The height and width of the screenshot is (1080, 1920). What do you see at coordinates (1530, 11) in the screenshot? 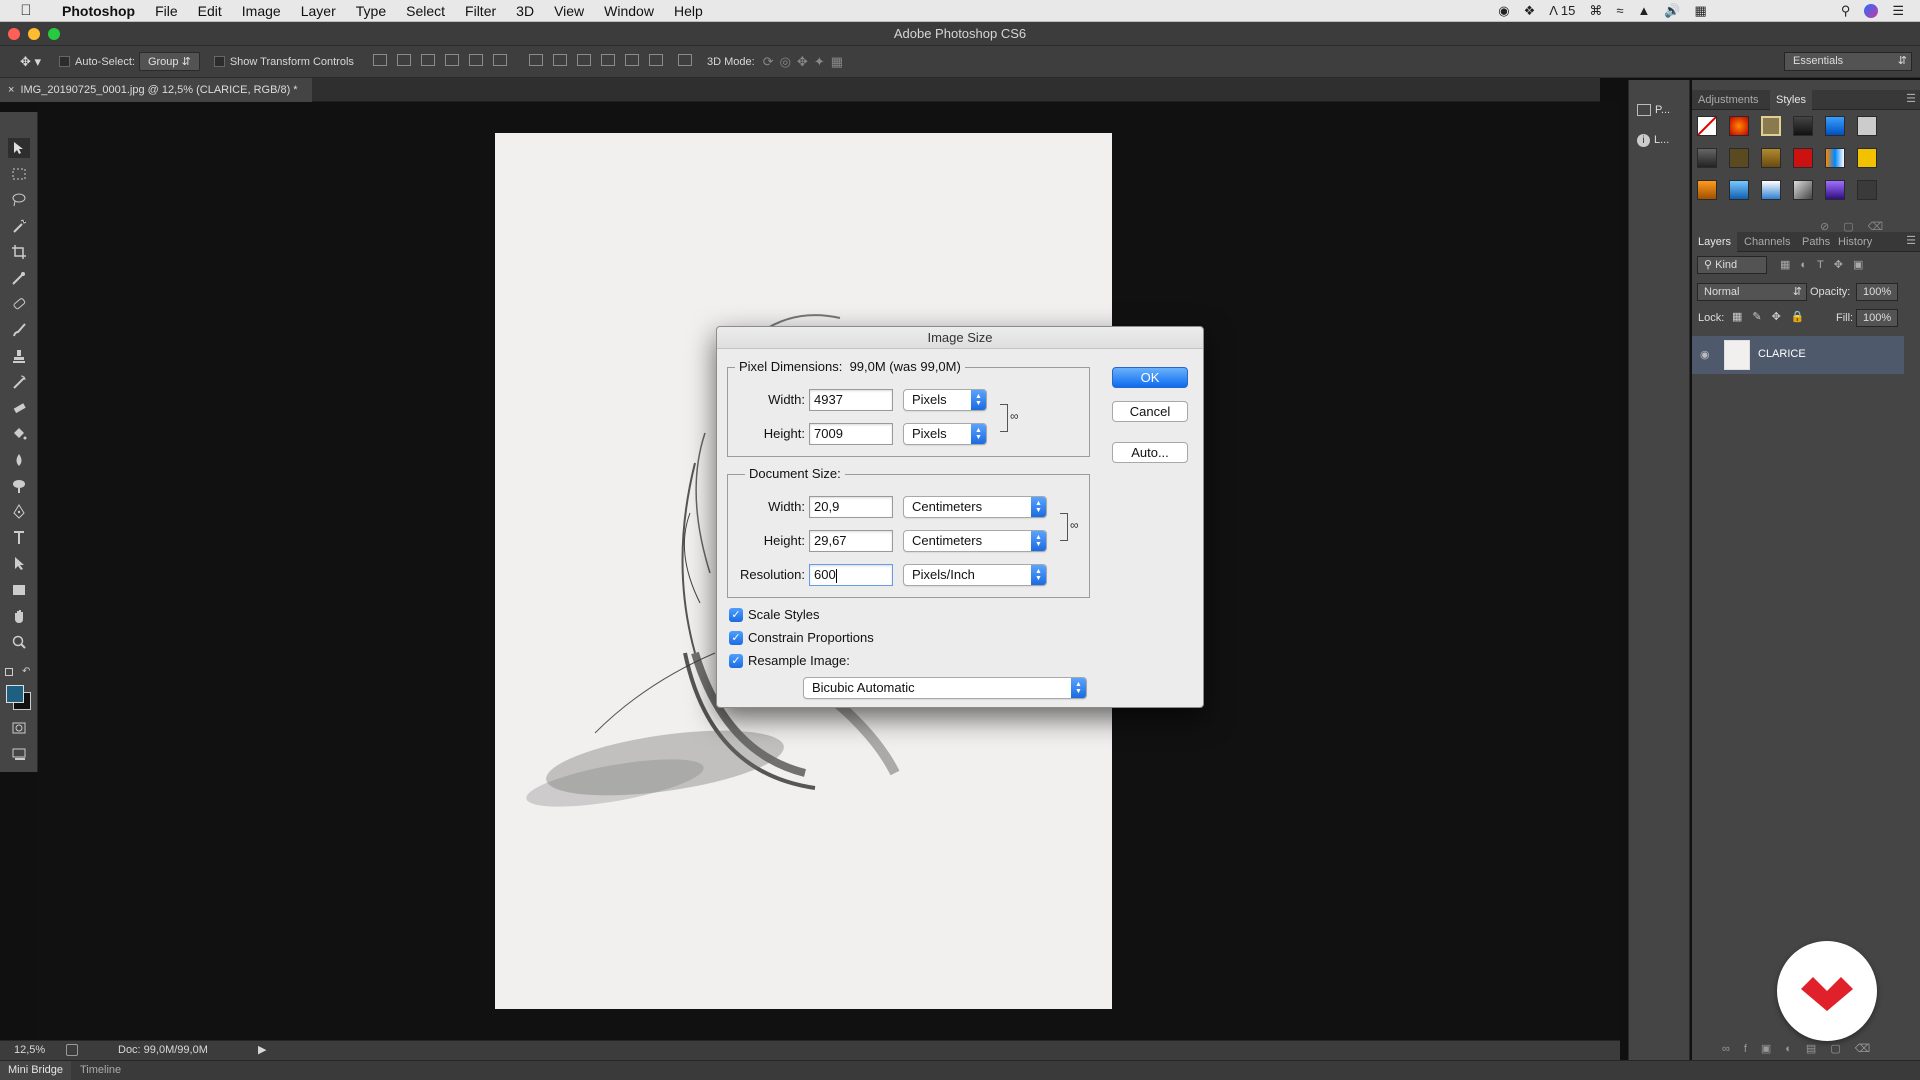
I see `dropbox-icon: ❖` at bounding box center [1530, 11].